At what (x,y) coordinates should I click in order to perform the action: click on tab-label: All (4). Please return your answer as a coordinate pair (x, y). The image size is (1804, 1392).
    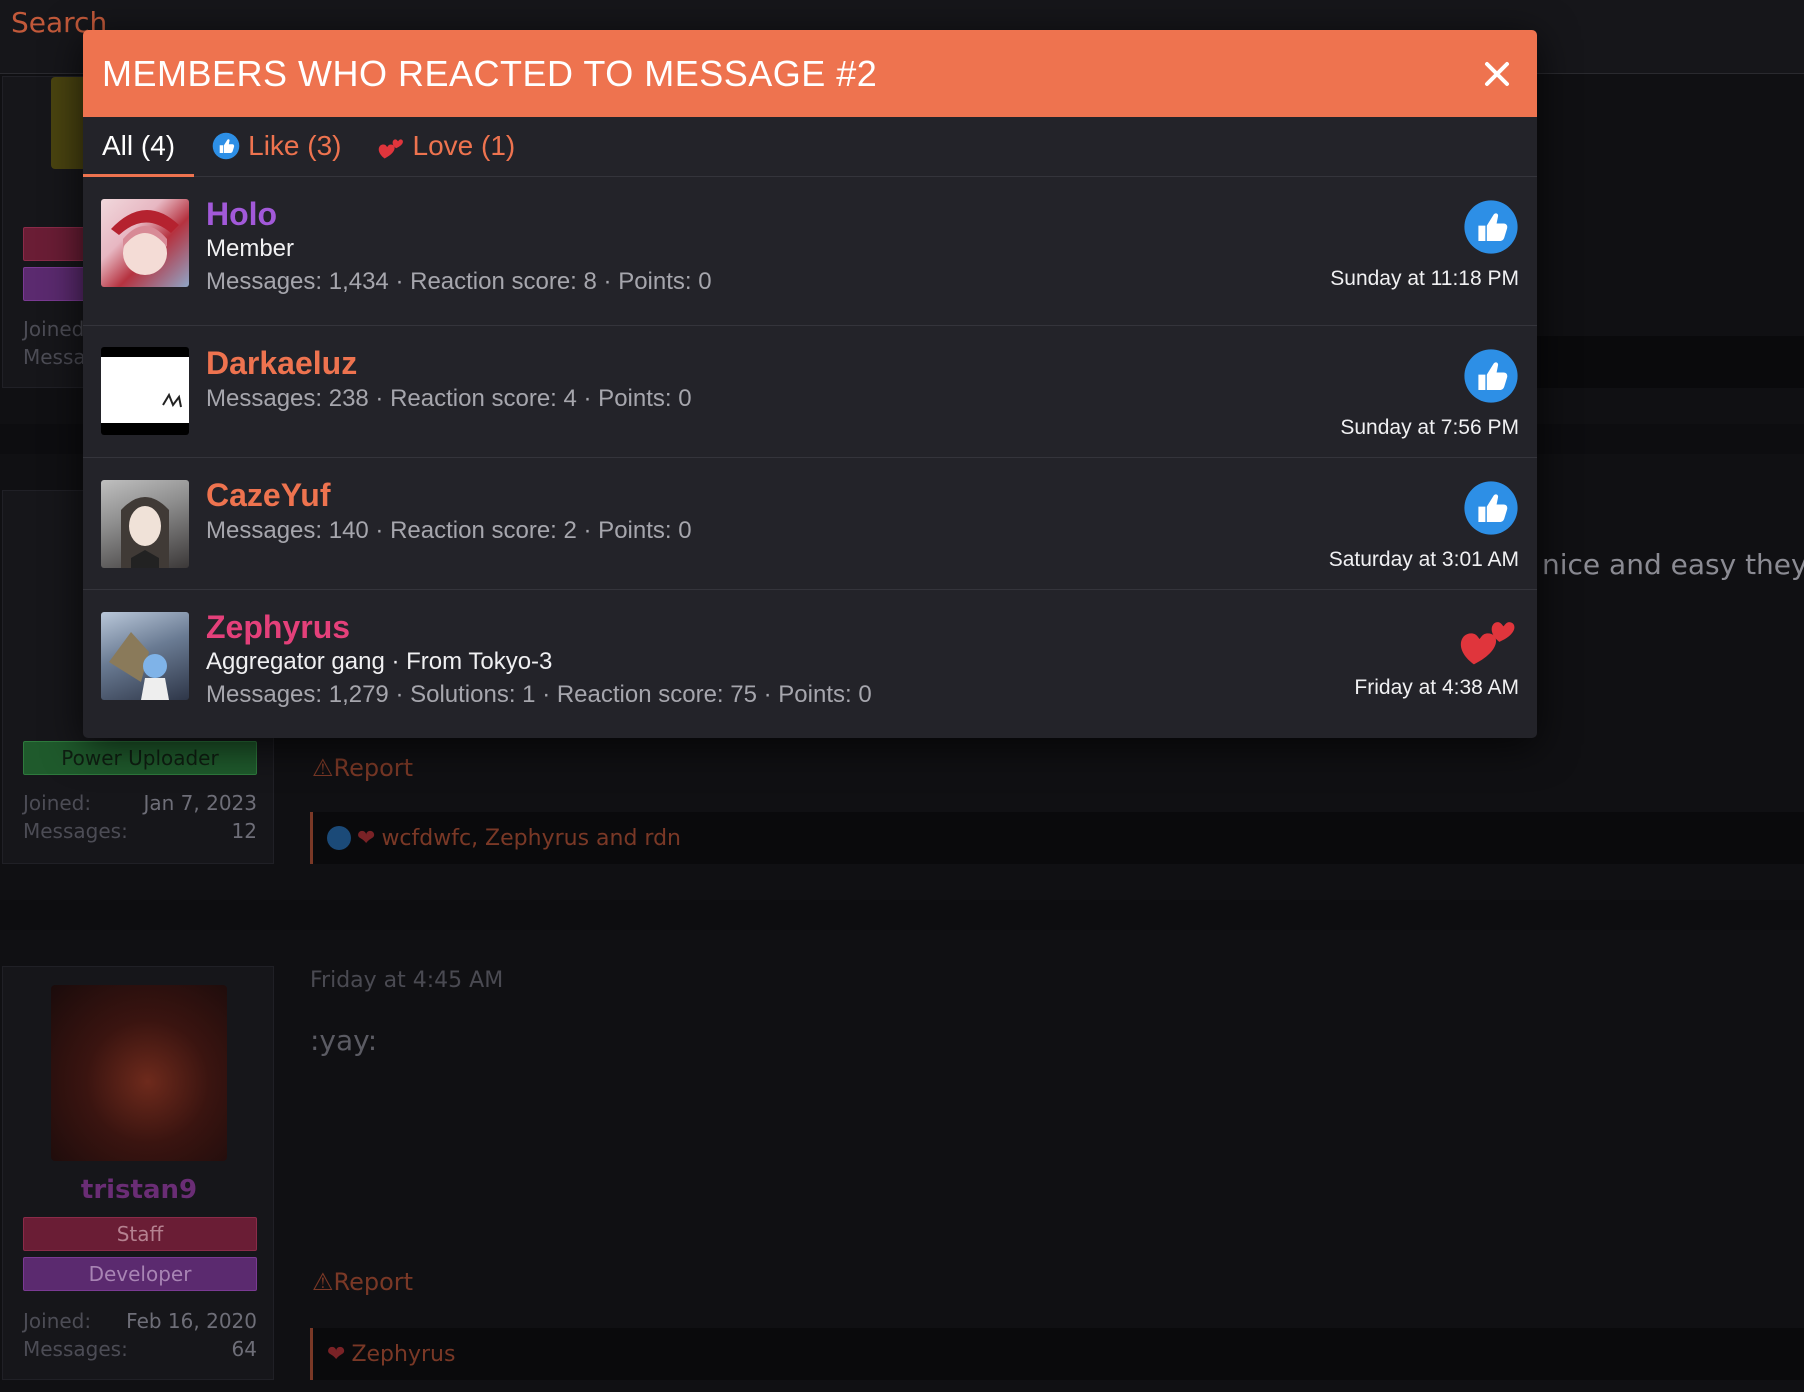
    Looking at the image, I should click on (139, 145).